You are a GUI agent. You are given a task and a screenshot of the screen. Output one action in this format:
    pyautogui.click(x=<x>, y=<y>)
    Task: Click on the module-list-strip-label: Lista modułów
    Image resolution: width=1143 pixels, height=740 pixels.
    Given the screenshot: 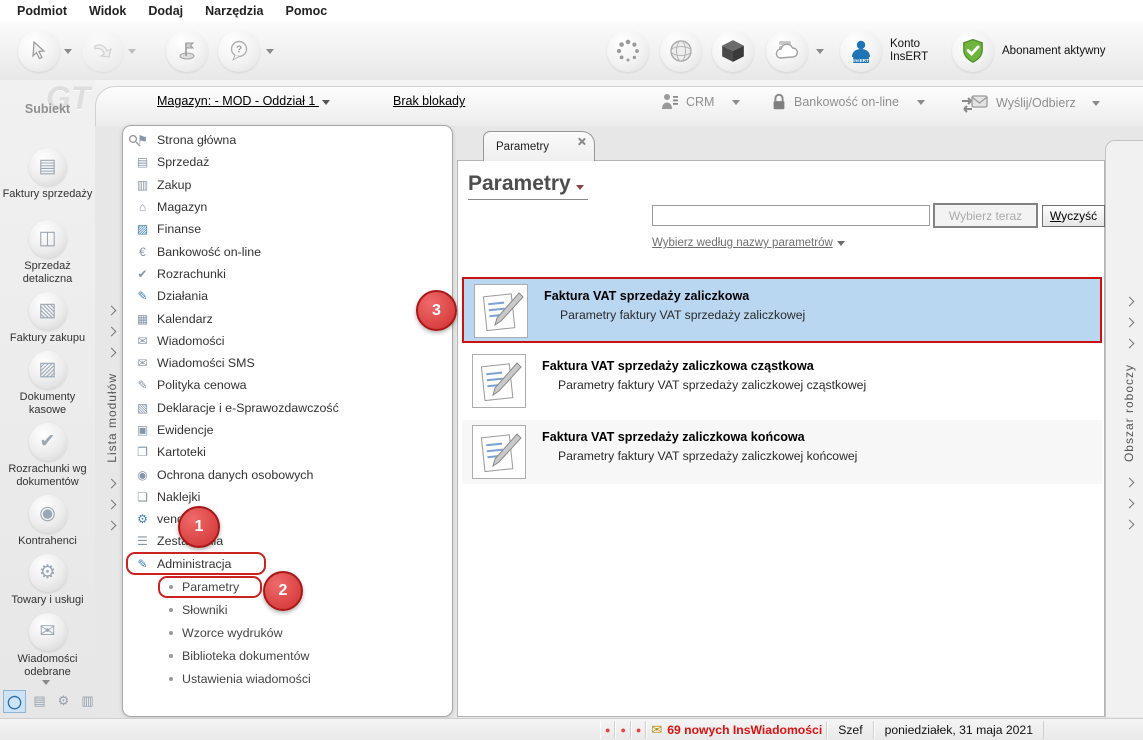 What is the action you would take?
    pyautogui.click(x=111, y=418)
    